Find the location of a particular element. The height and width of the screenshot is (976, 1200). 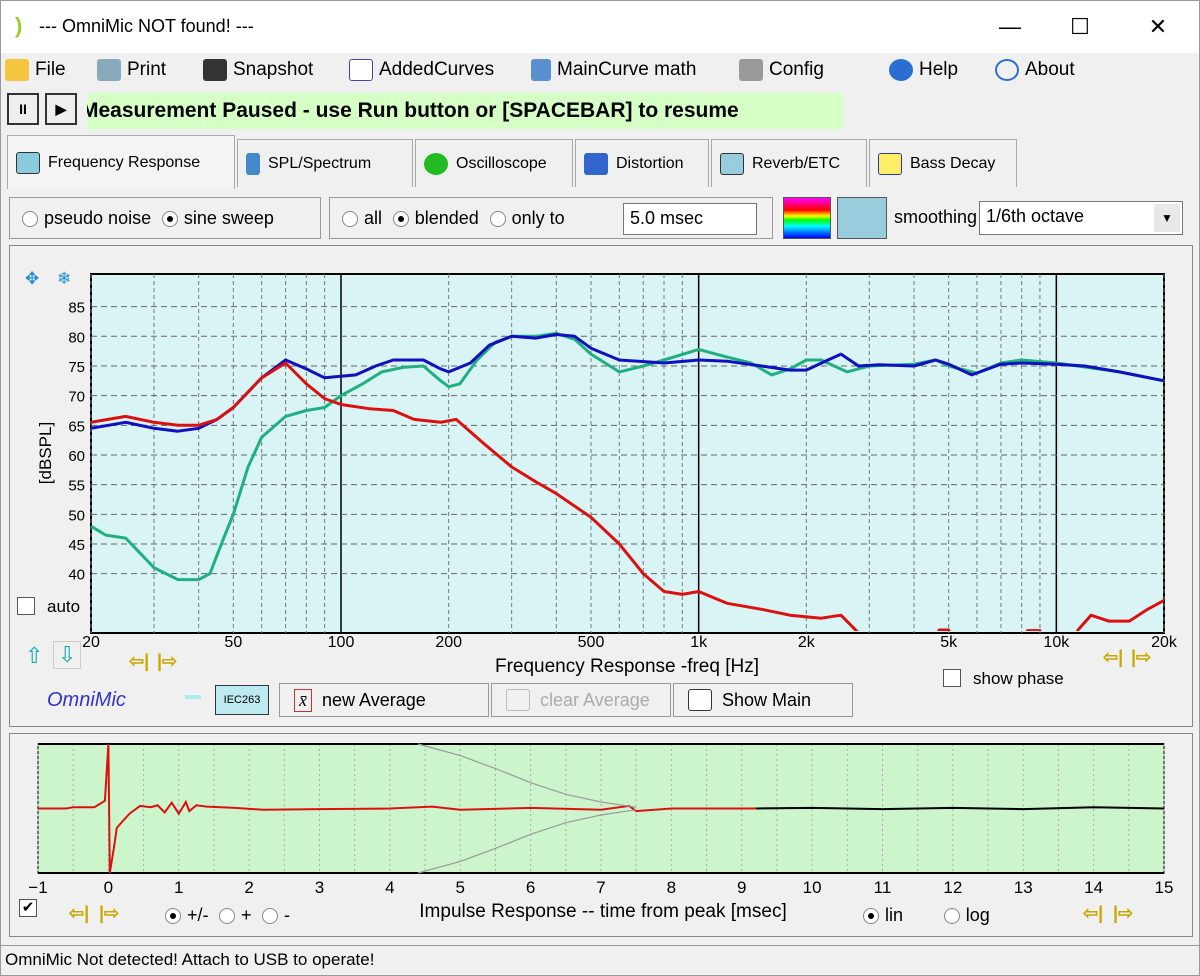

polarity-group: +/- + - is located at coordinates (230, 915).